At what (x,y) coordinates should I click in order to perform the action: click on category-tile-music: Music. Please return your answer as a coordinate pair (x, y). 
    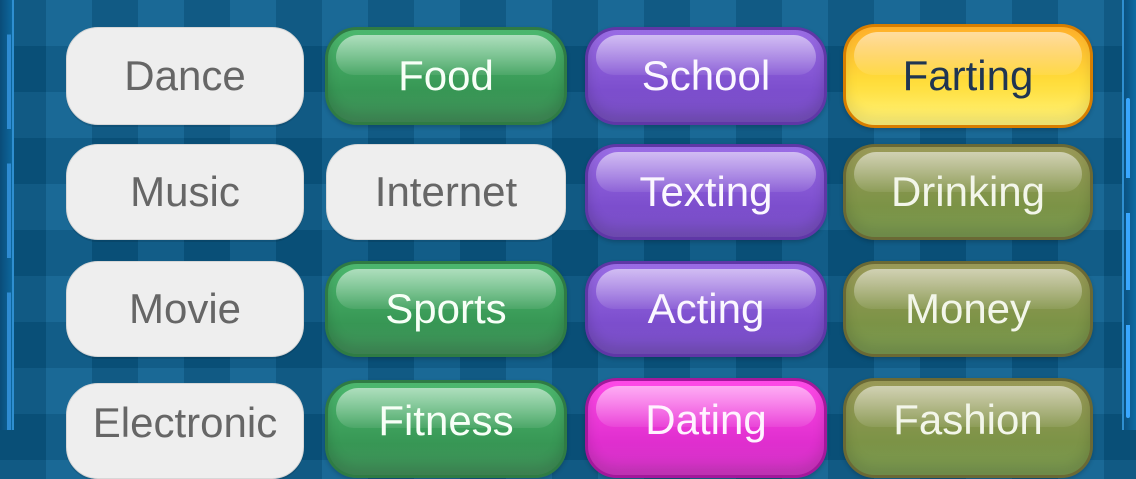
    Looking at the image, I should click on (185, 192).